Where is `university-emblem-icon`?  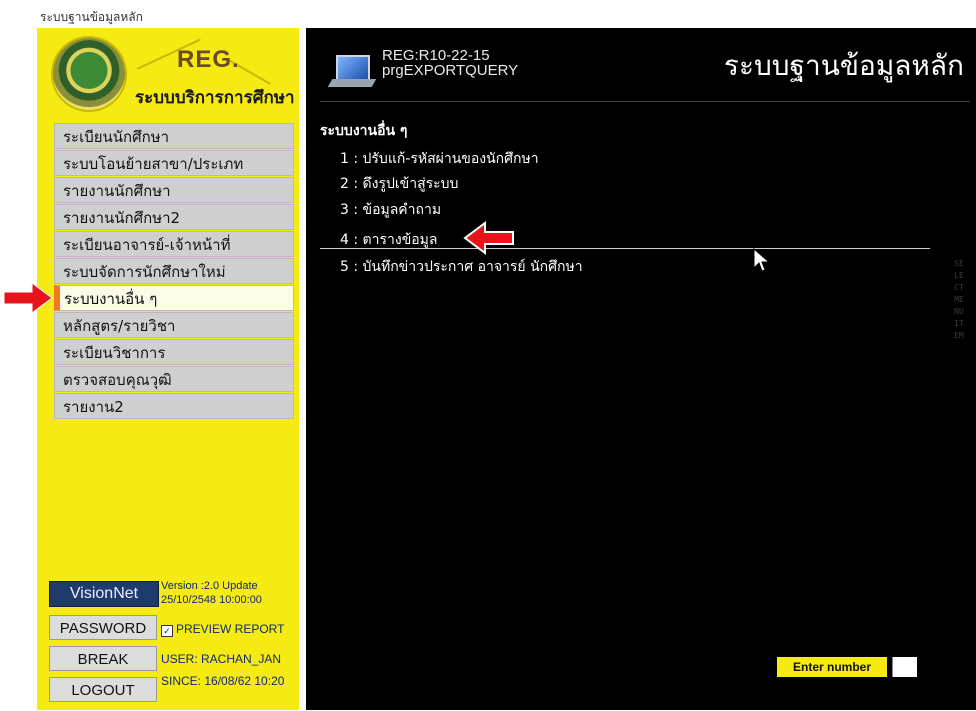 university-emblem-icon is located at coordinates (89, 74).